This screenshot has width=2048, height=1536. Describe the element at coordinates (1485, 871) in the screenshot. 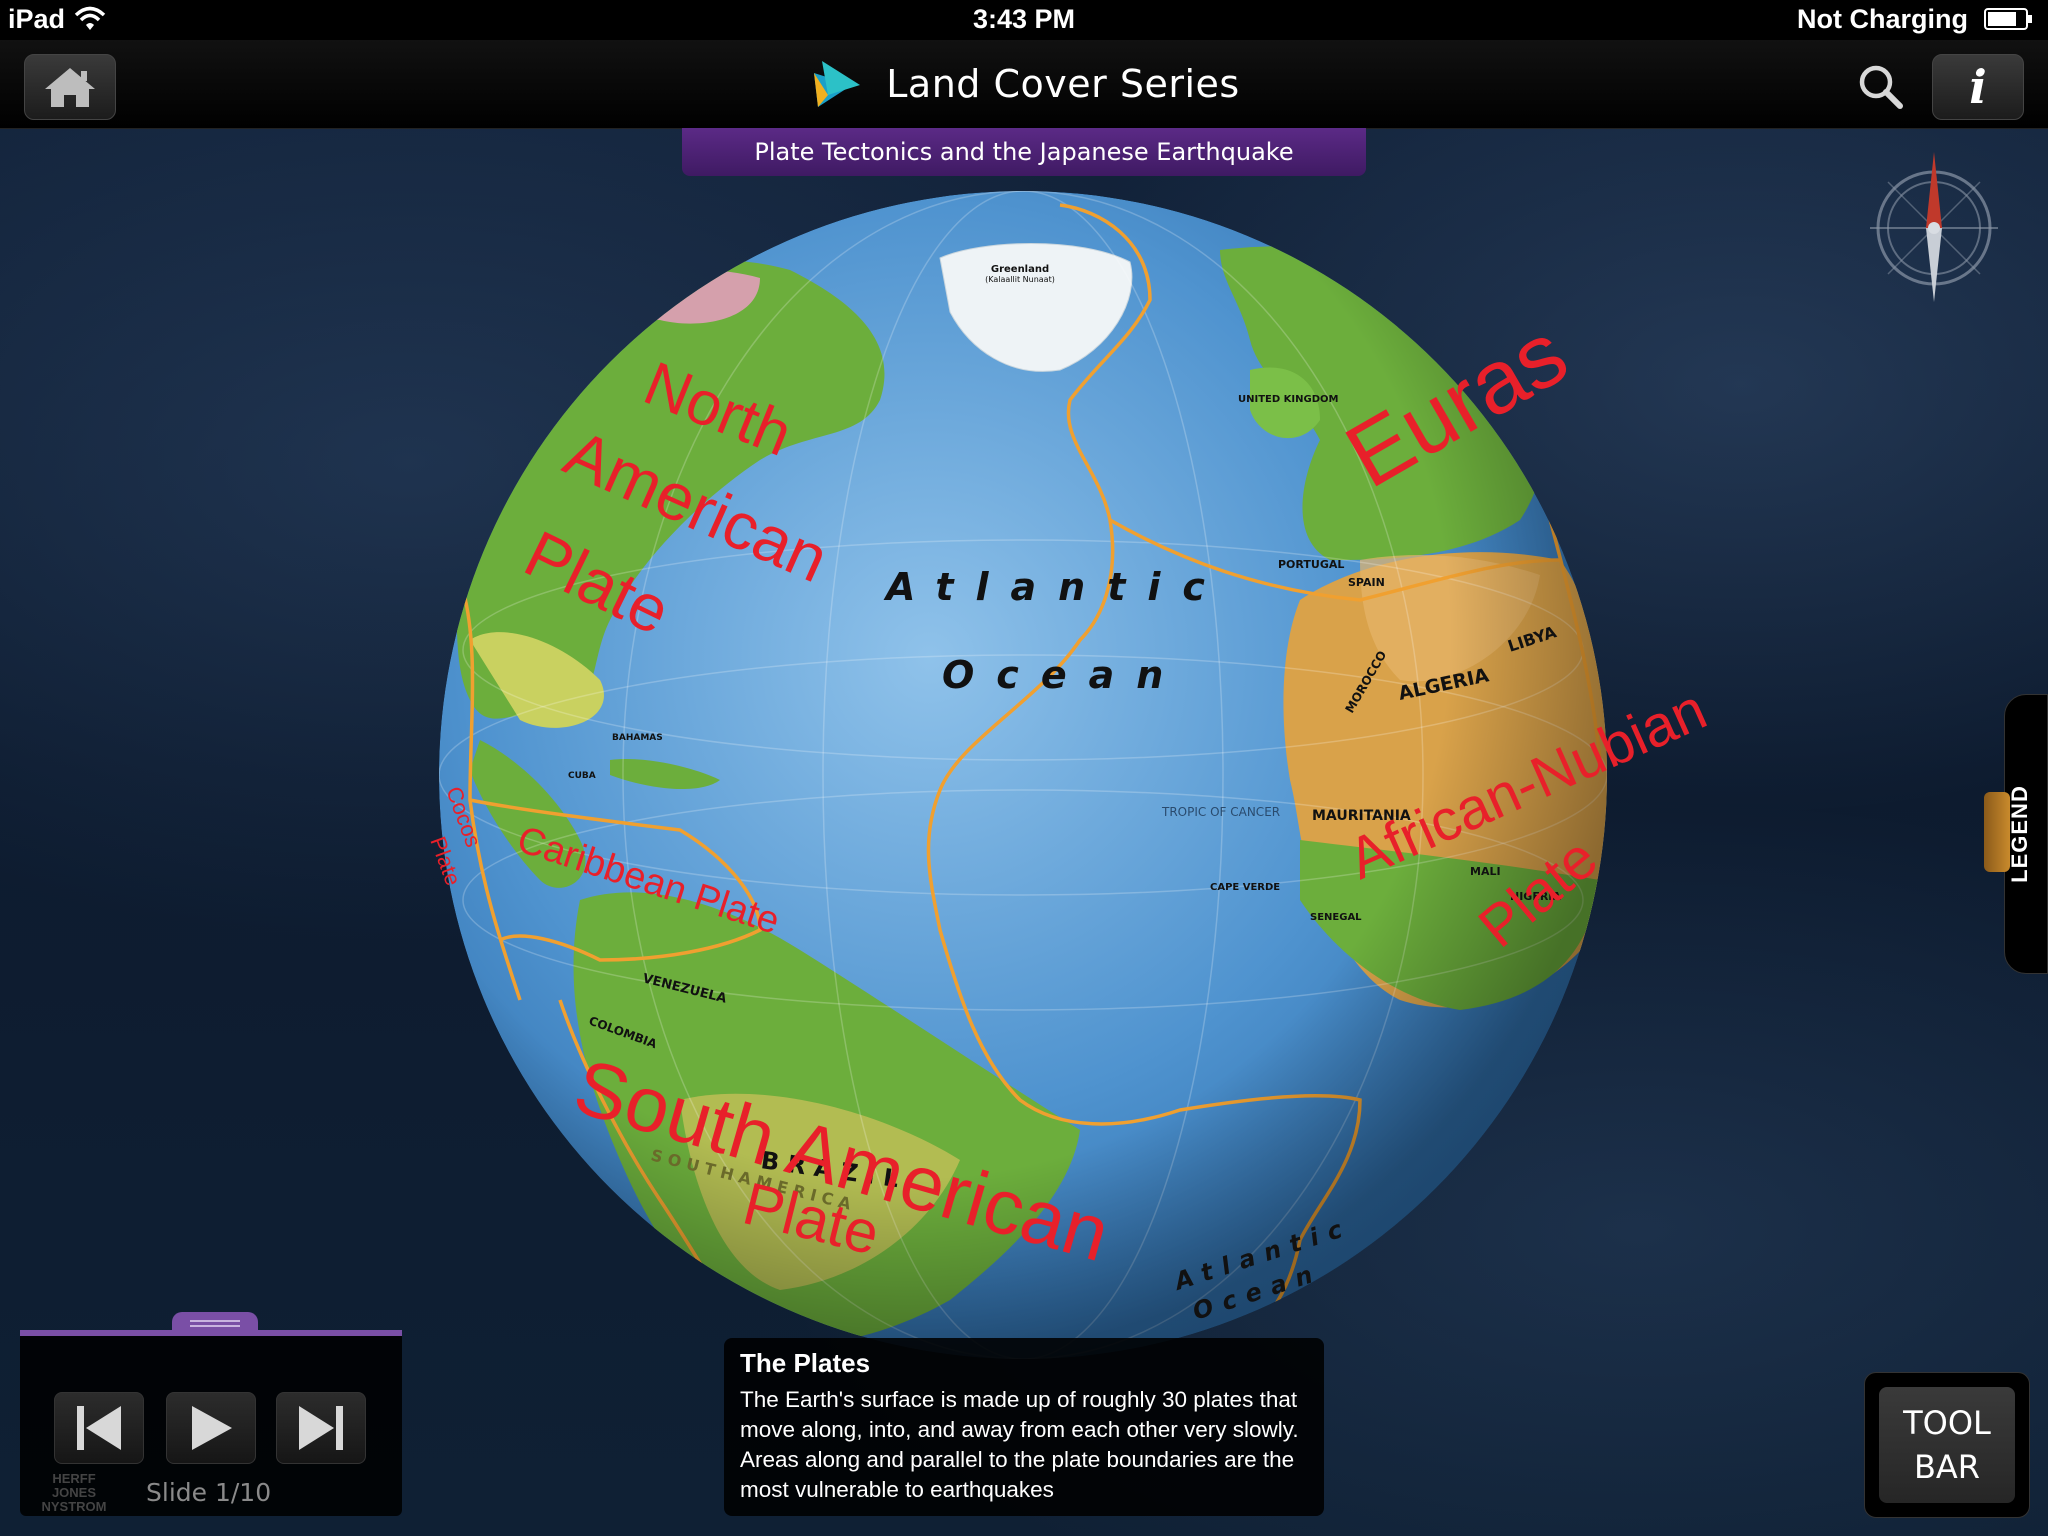

I see `label-mali: MALI` at that location.